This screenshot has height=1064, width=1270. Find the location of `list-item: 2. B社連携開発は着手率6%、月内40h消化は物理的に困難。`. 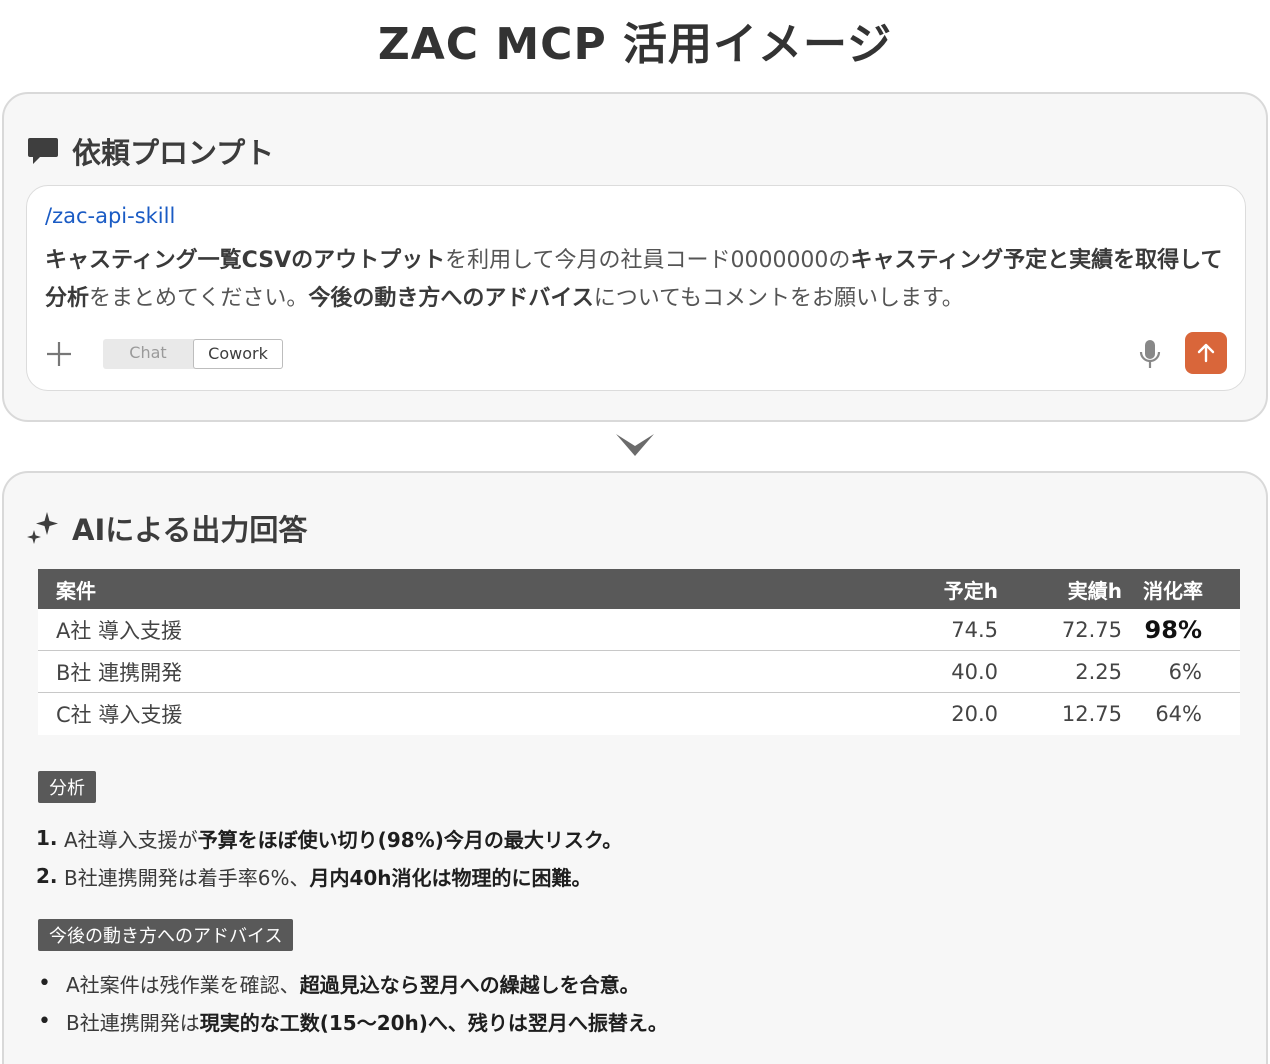

list-item: 2. B社連携開発は着手率6%、月内40h消化は物理的に困難。 is located at coordinates (329, 876).